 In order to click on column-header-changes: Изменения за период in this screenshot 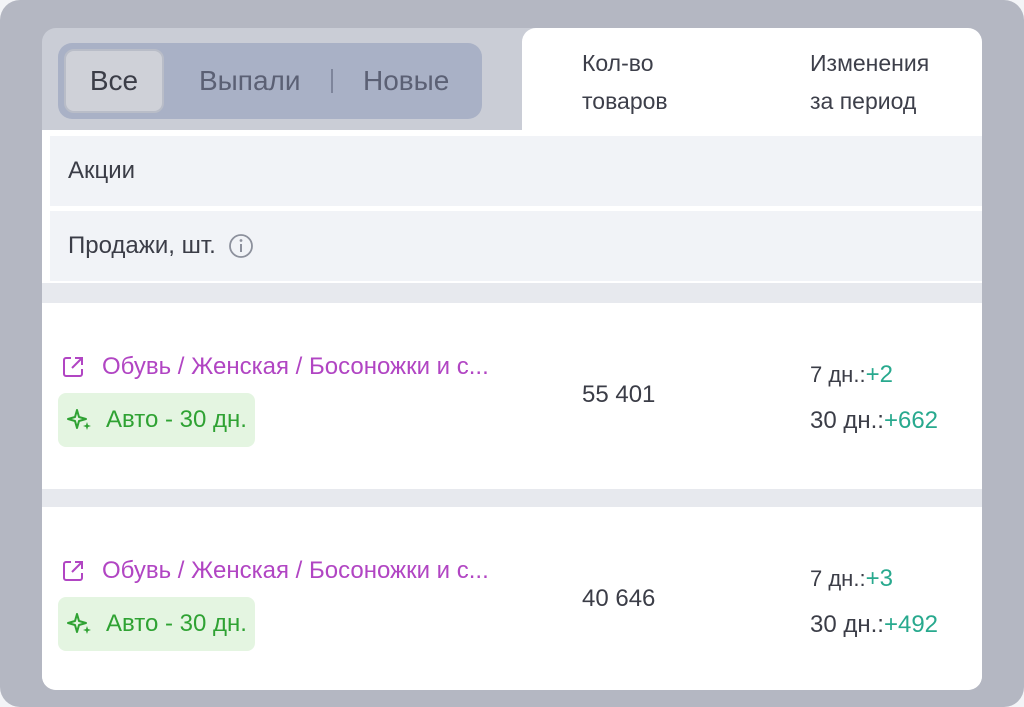, I will do `click(869, 82)`.